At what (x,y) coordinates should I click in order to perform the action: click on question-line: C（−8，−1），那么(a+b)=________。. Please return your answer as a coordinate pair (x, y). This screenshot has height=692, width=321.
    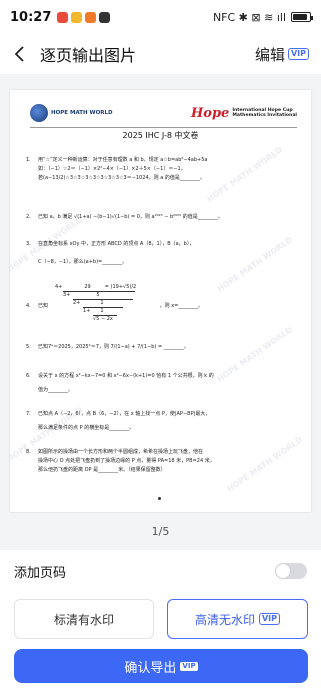
    Looking at the image, I should click on (83, 262).